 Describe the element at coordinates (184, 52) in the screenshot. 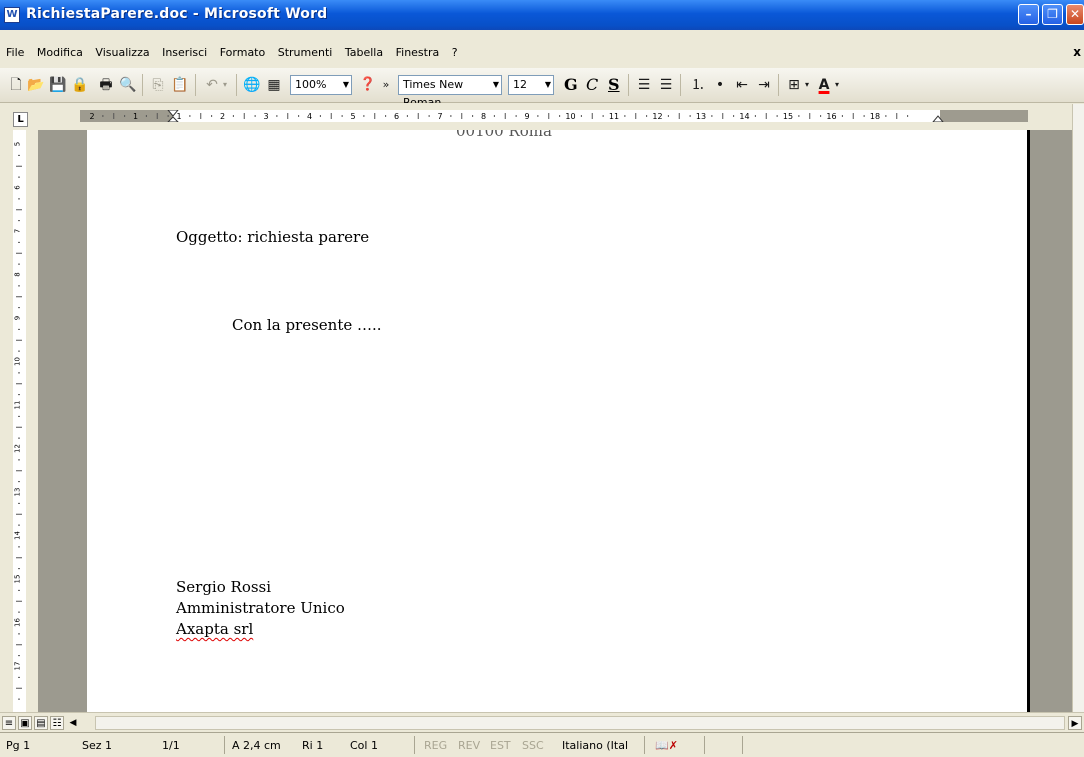

I see `menu-inserisci: Inserisci` at that location.